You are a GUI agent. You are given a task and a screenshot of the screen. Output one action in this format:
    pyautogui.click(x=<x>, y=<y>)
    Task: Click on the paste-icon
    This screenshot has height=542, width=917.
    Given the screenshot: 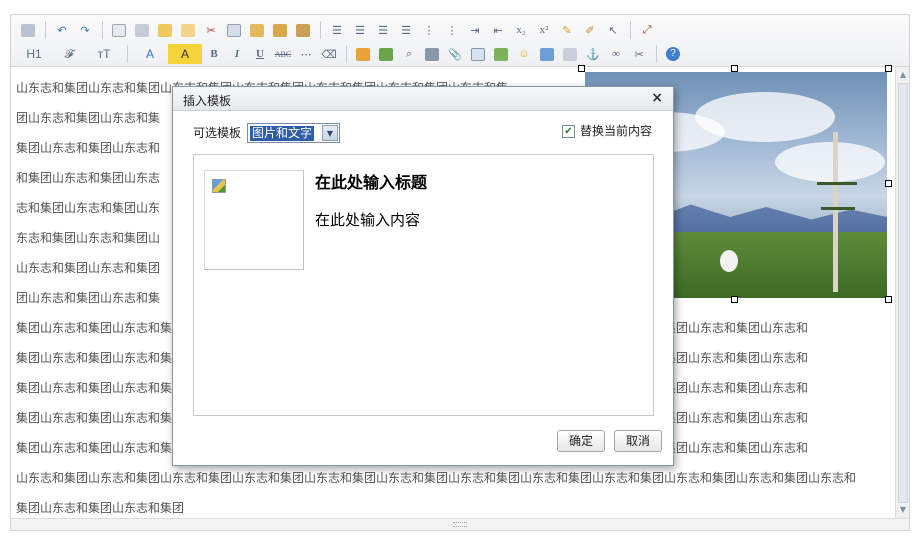 What is the action you would take?
    pyautogui.click(x=257, y=30)
    